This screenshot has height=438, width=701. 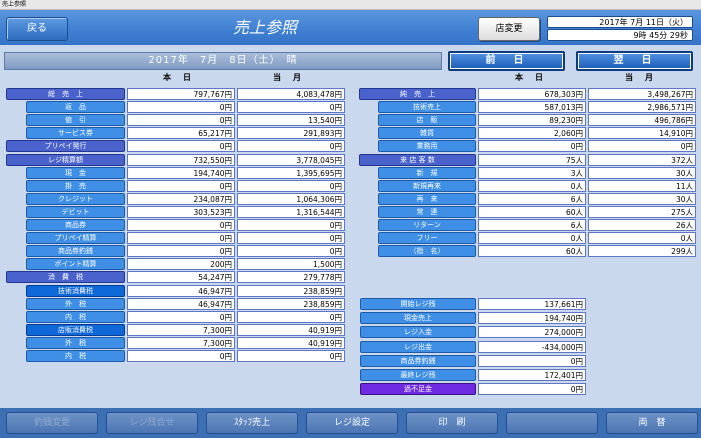 I want to click on right-row-month-value: 2,986,571円, so click(x=642, y=107).